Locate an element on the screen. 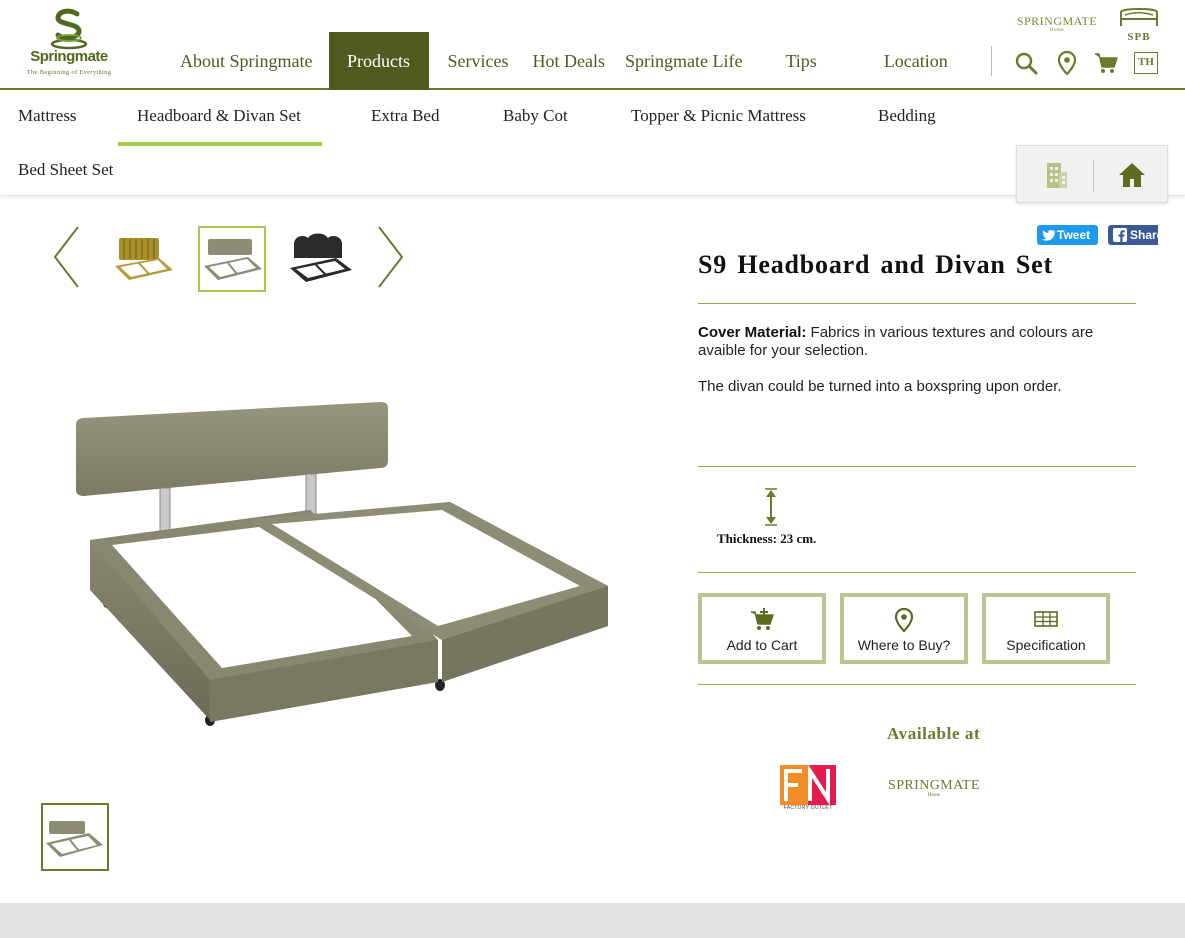 The width and height of the screenshot is (1185, 938). nav-location: Location is located at coordinates (916, 61).